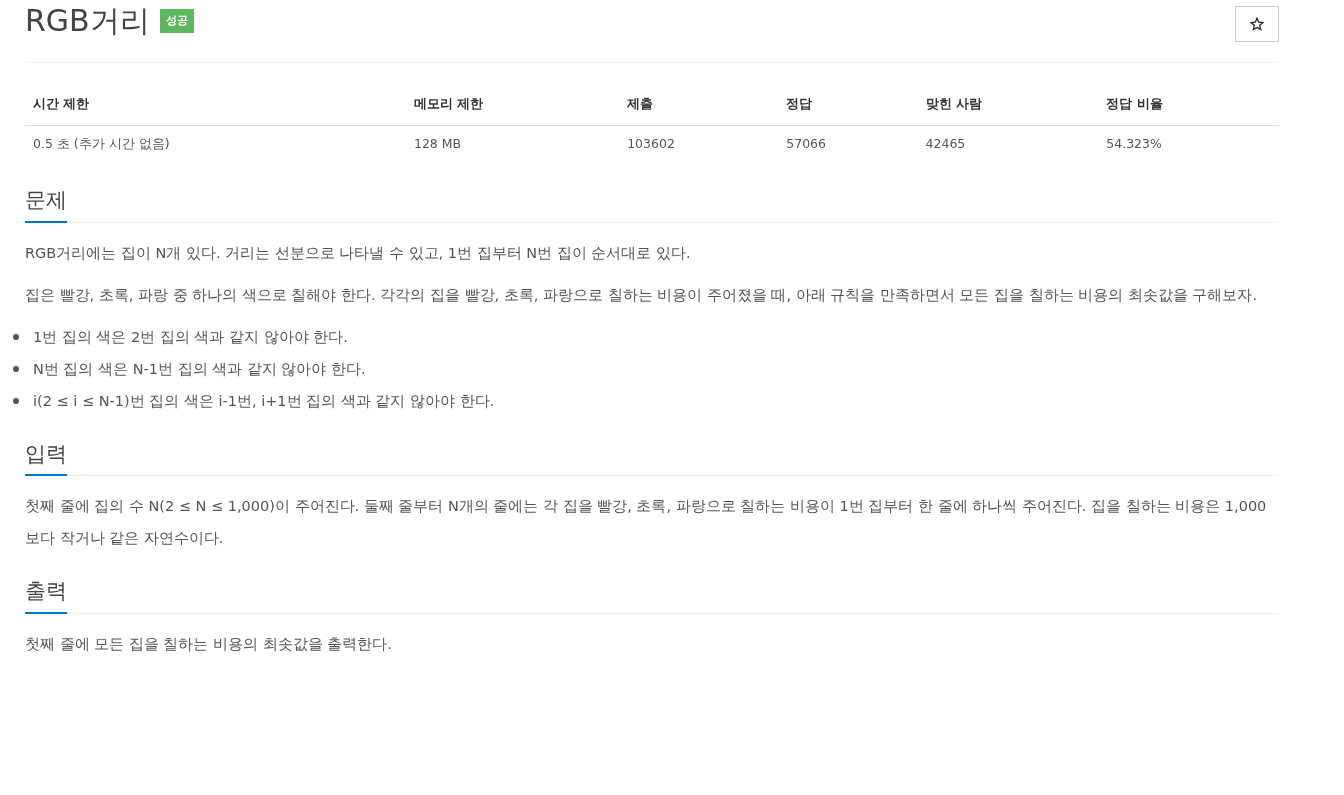 This screenshot has width=1344, height=795. I want to click on column-header: 메모리 제한, so click(512, 105).